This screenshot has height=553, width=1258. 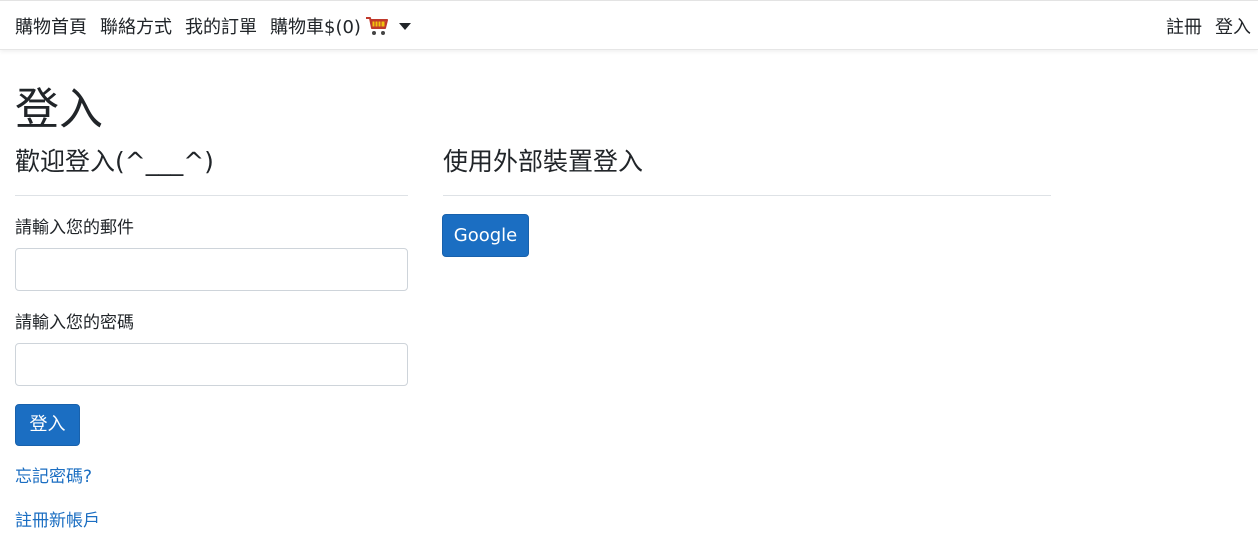 What do you see at coordinates (221, 26) in the screenshot?
I see `nav-orders-link: 我的訂單` at bounding box center [221, 26].